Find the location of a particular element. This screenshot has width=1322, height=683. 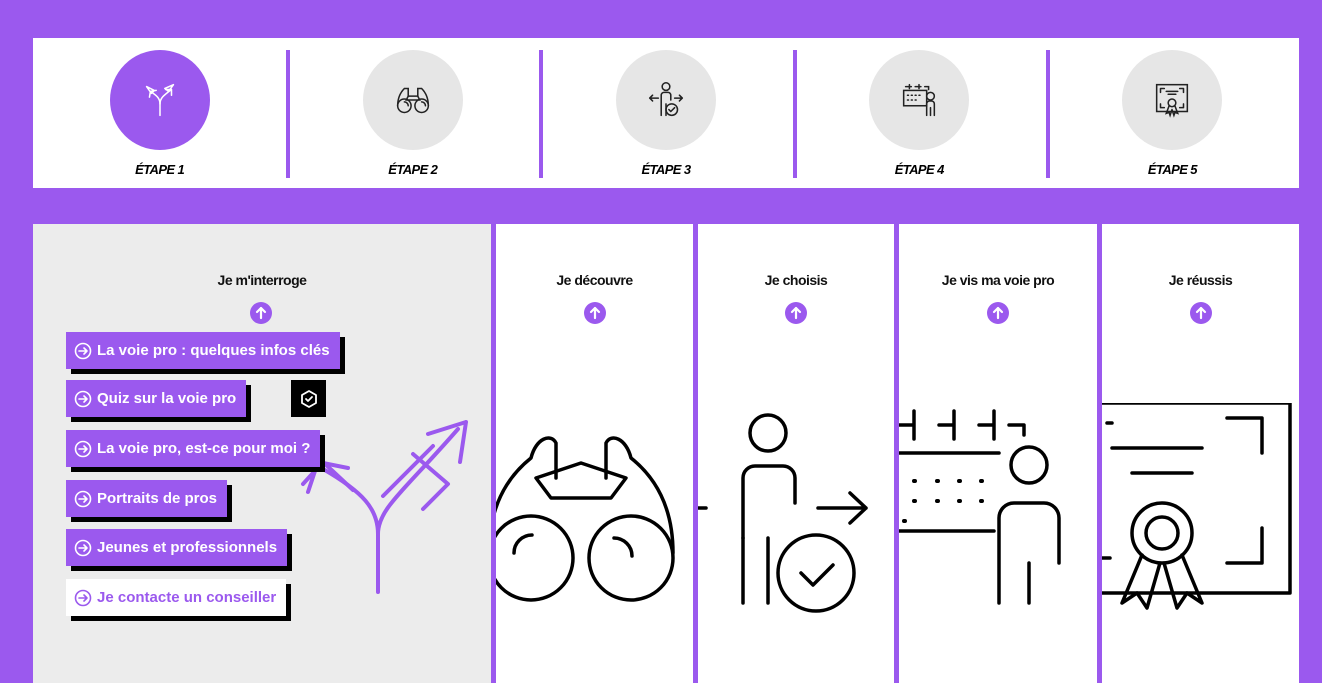

step-1: ÉTAPE 1 is located at coordinates (159, 113).